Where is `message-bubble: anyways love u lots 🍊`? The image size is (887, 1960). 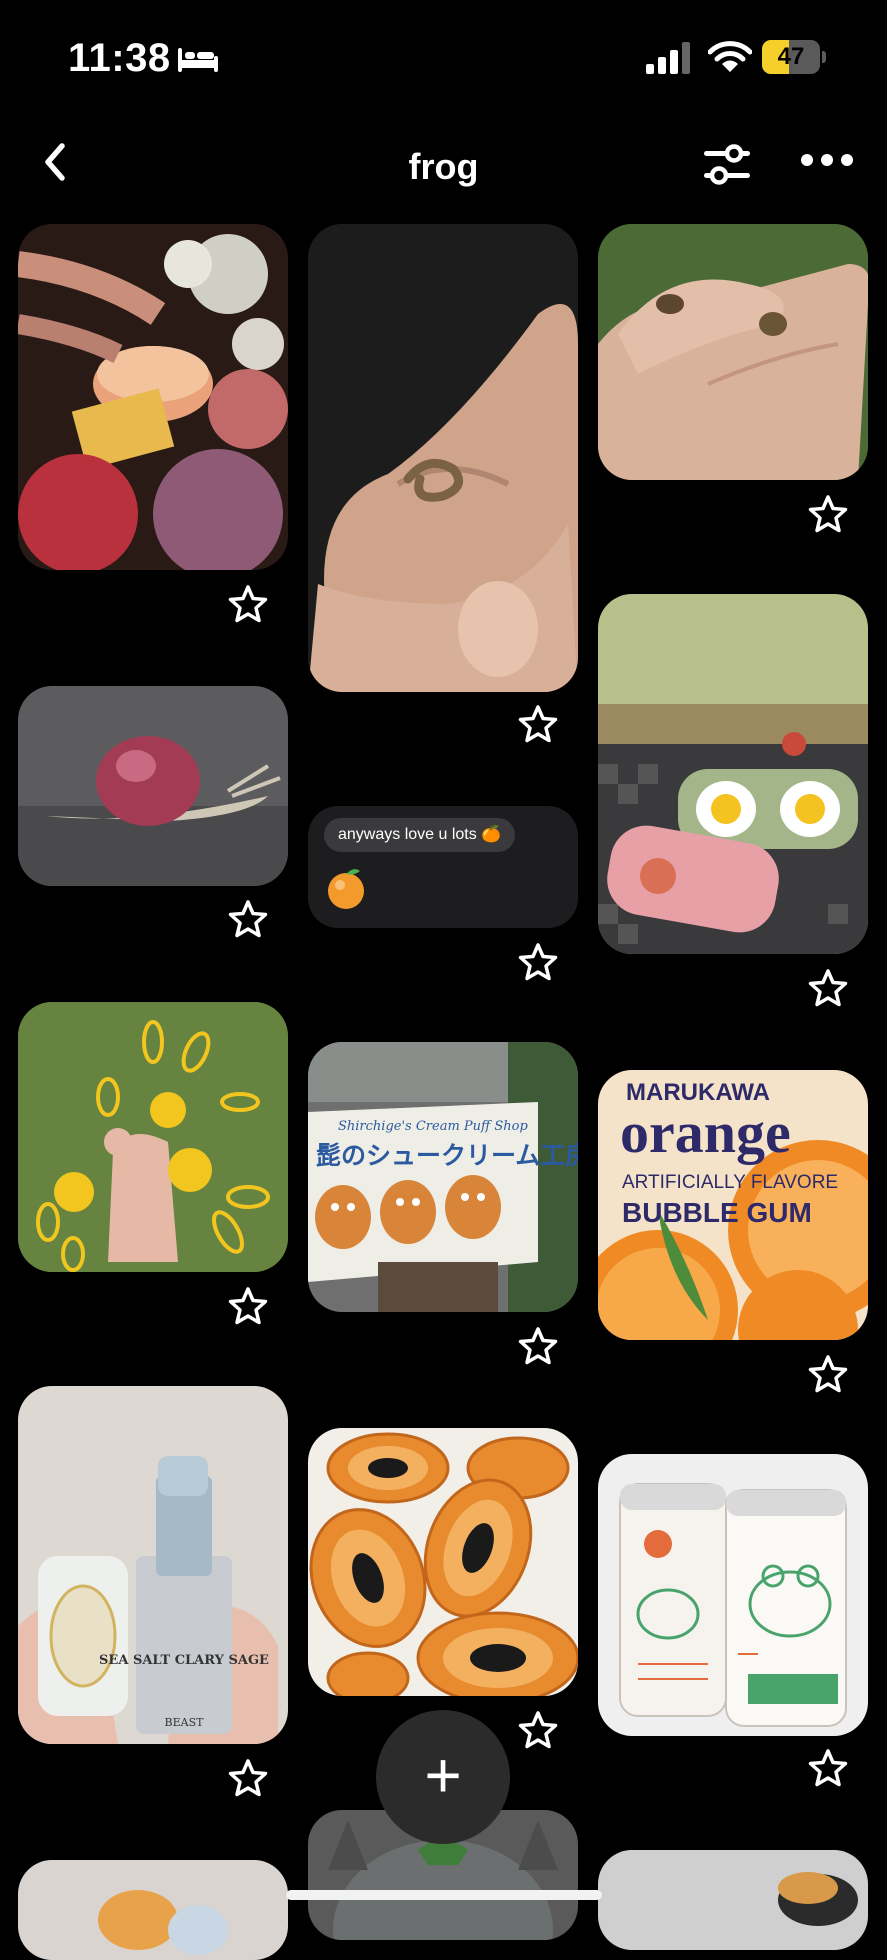 message-bubble: anyways love u lots 🍊 is located at coordinates (420, 835).